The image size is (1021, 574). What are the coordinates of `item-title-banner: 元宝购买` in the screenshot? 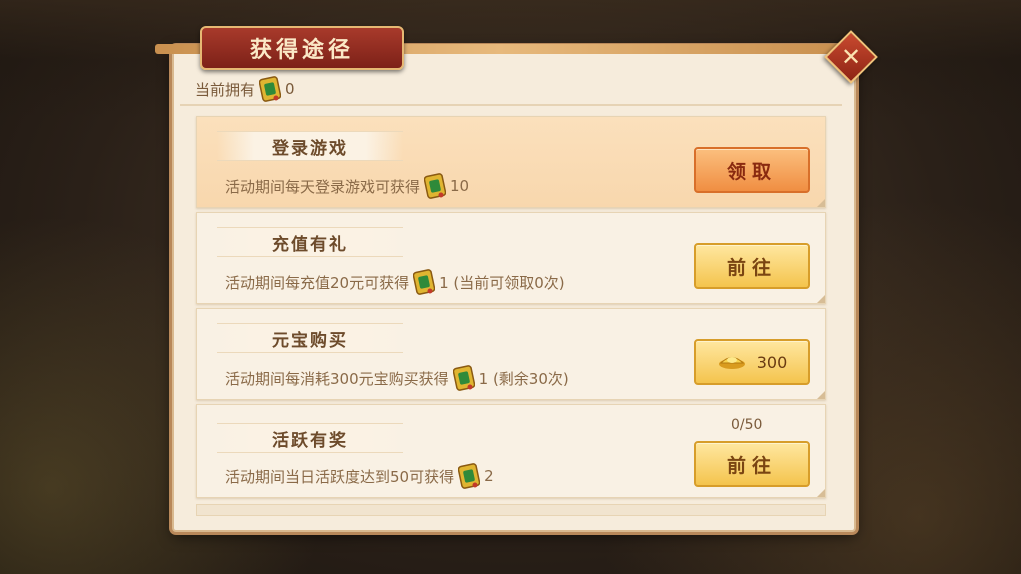 It's located at (310, 338).